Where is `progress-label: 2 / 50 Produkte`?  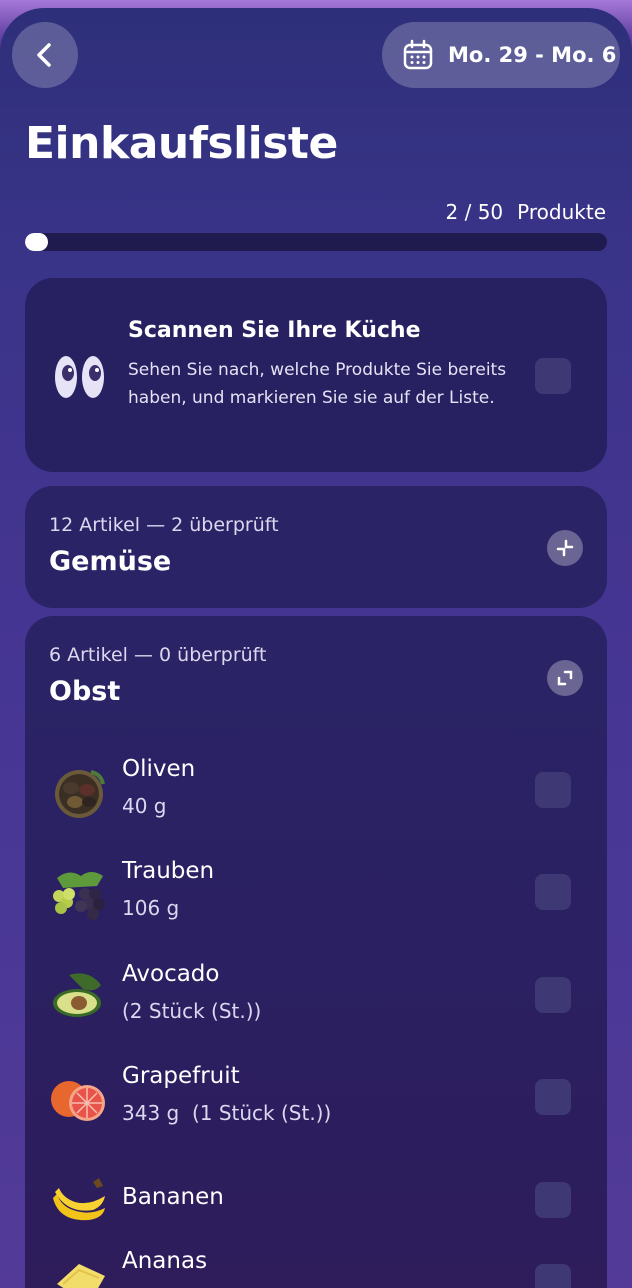 progress-label: 2 / 50 Produkte is located at coordinates (526, 212).